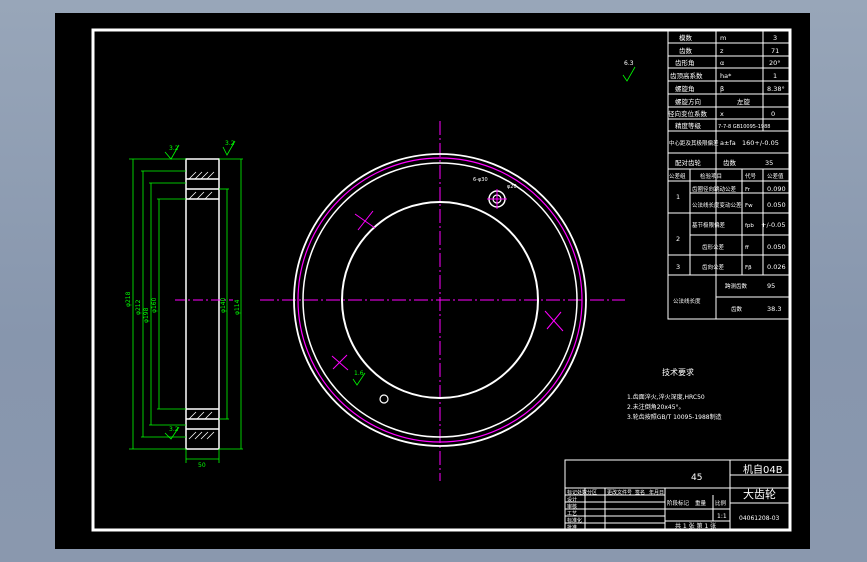 The image size is (867, 562). Describe the element at coordinates (685, 62) in the screenshot. I see `param-name: 齿形角` at that location.